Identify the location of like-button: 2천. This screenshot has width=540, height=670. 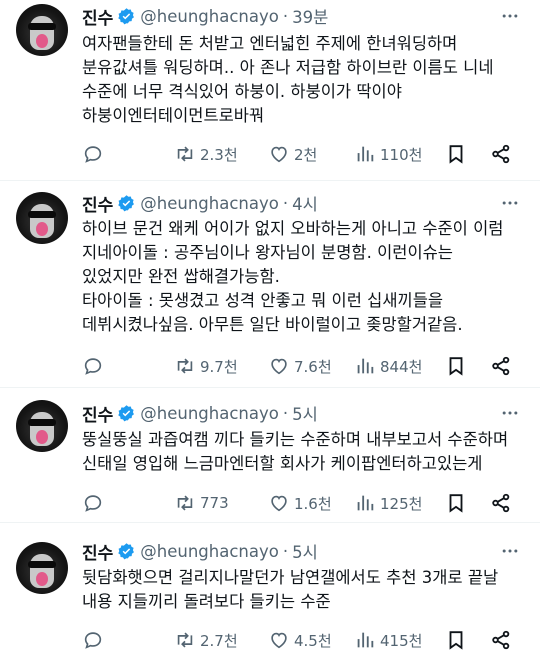
(292, 154).